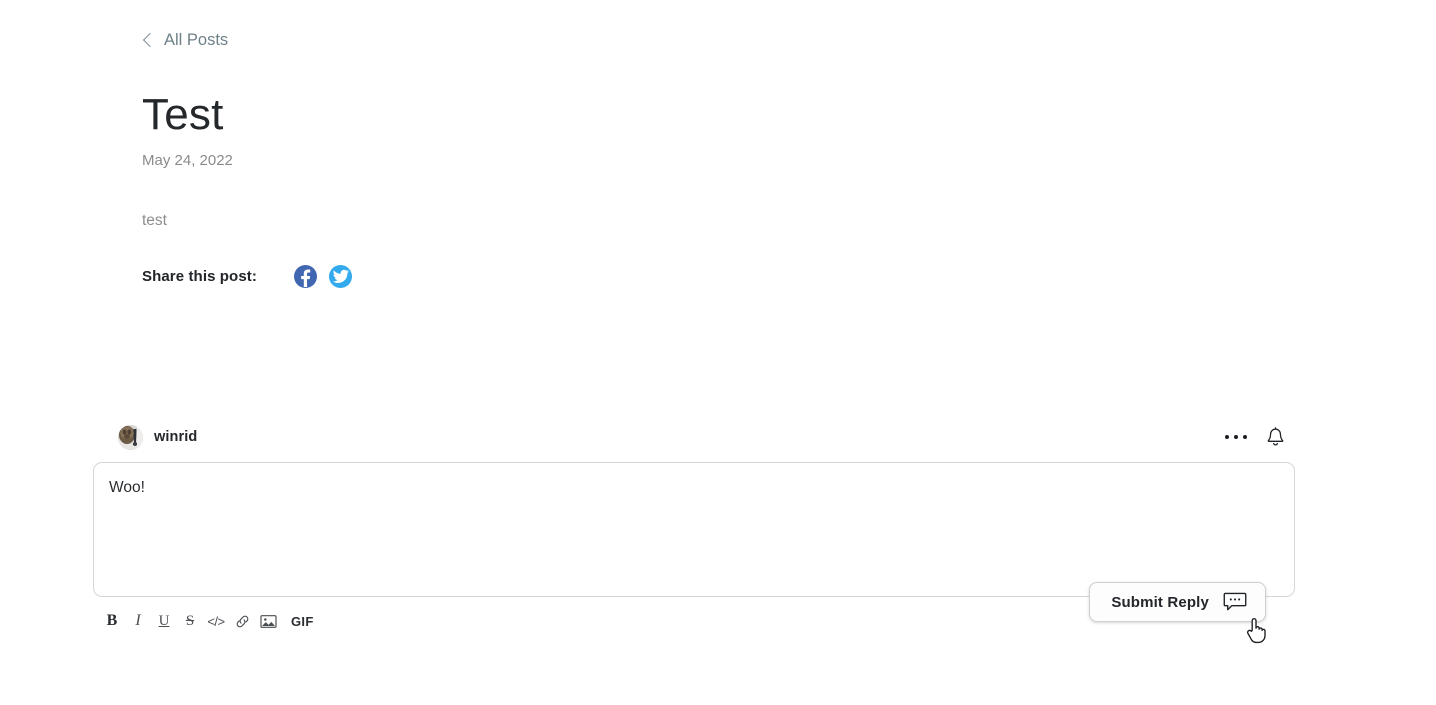 Image resolution: width=1436 pixels, height=705 pixels. What do you see at coordinates (1235, 602) in the screenshot?
I see `speech-bubble-icon` at bounding box center [1235, 602].